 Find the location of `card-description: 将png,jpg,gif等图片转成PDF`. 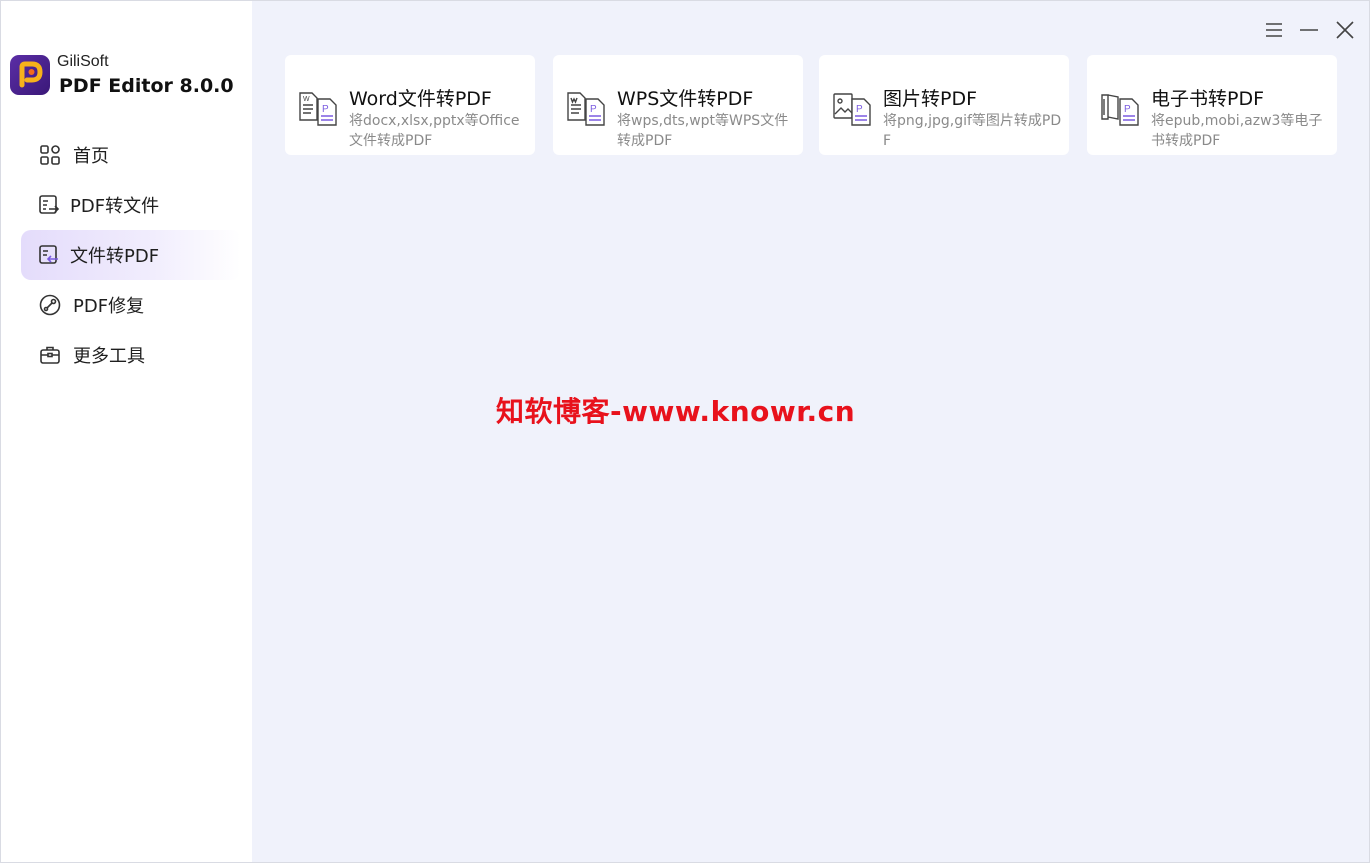

card-description: 将png,jpg,gif等图片转成PDF is located at coordinates (972, 131).